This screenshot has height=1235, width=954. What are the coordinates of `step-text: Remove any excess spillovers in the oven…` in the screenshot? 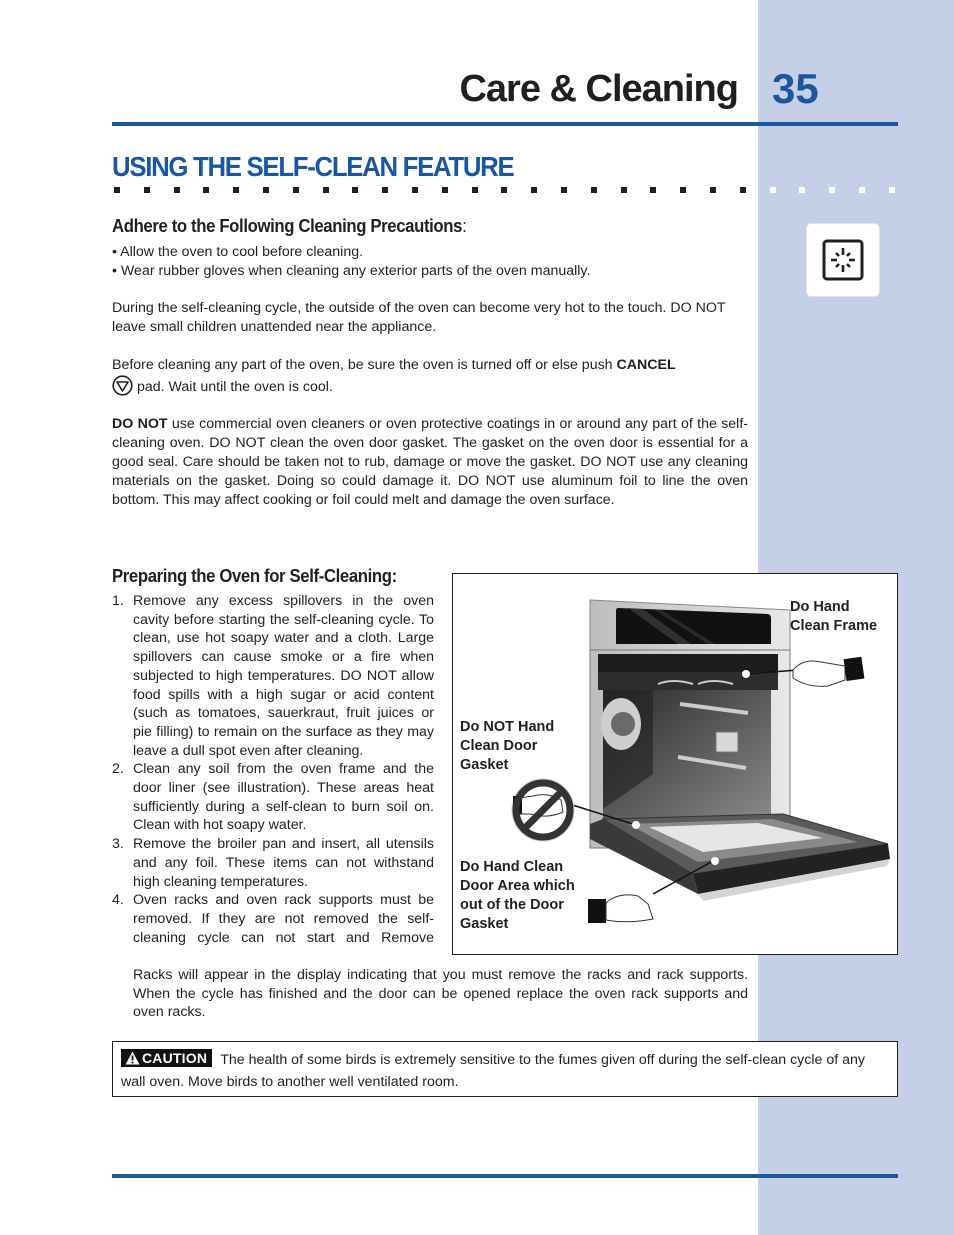 It's located at (283, 676).